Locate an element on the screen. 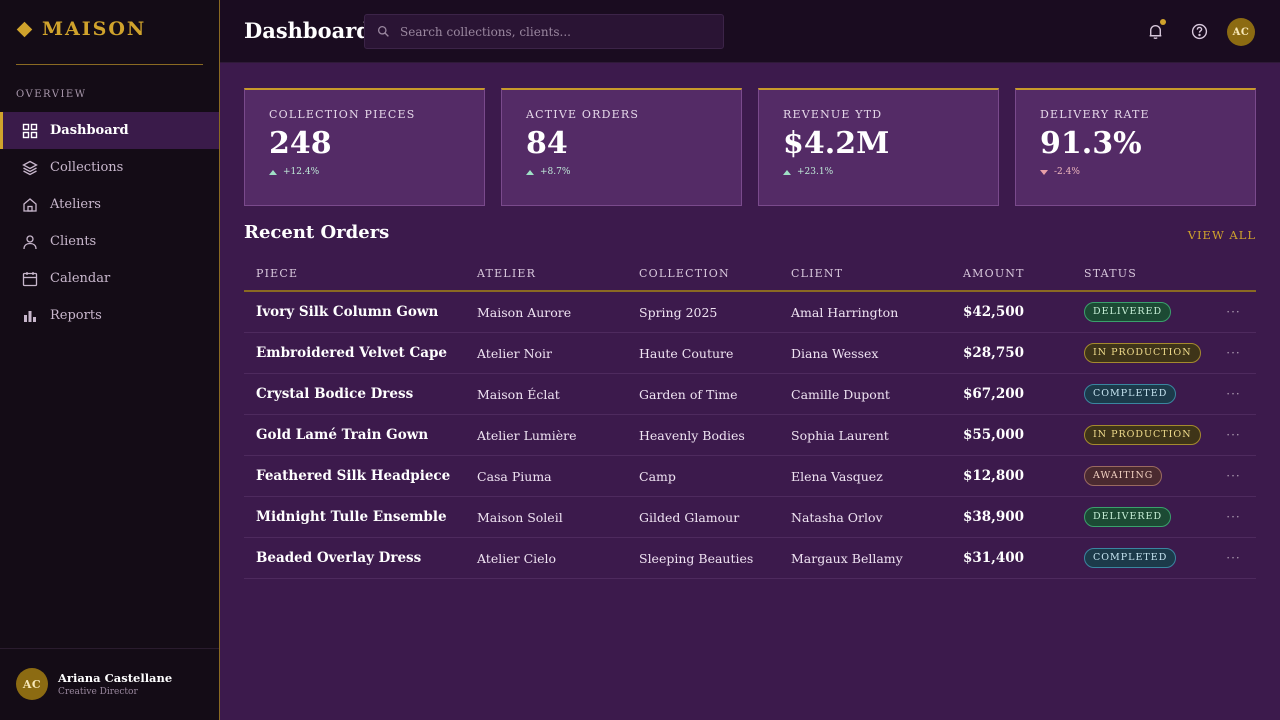 The height and width of the screenshot is (720, 1280). cell-client: Camille Dupont is located at coordinates (840, 394).